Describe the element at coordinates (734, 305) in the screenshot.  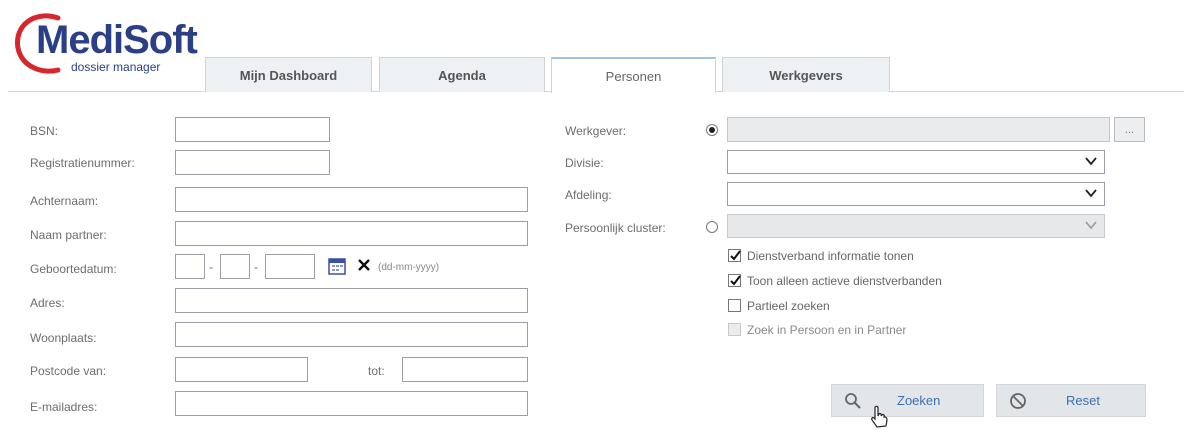
I see `partieel-zoeken-checkbox` at that location.